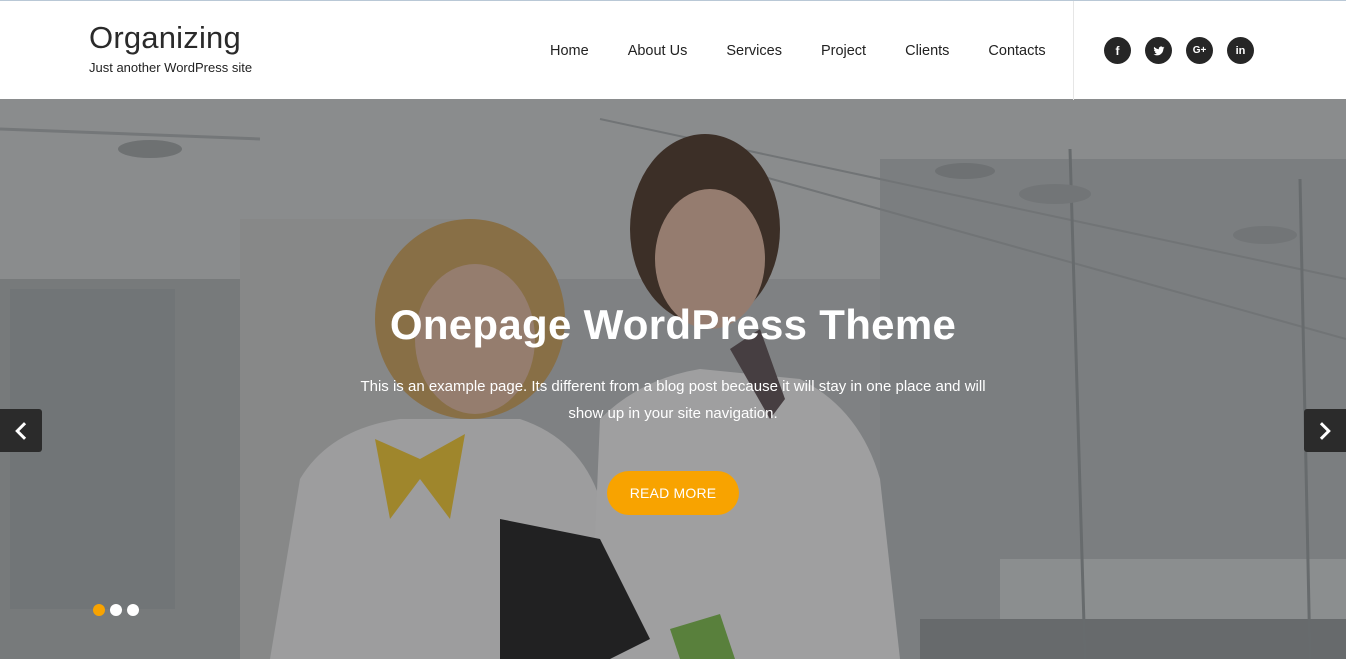  I want to click on social-links: f G+ in, so click(1179, 50).